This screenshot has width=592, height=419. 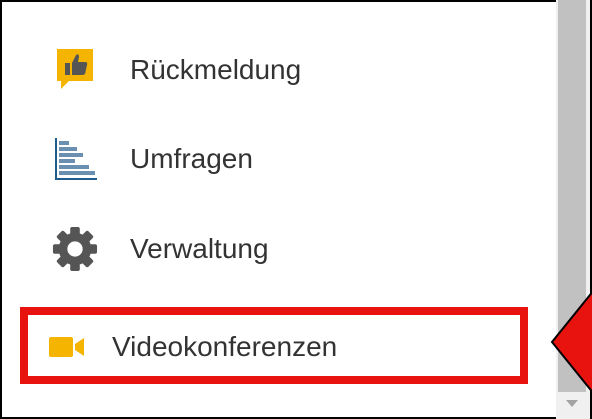 What do you see at coordinates (199, 248) in the screenshot?
I see `sidebar-item-label: Verwaltung` at bounding box center [199, 248].